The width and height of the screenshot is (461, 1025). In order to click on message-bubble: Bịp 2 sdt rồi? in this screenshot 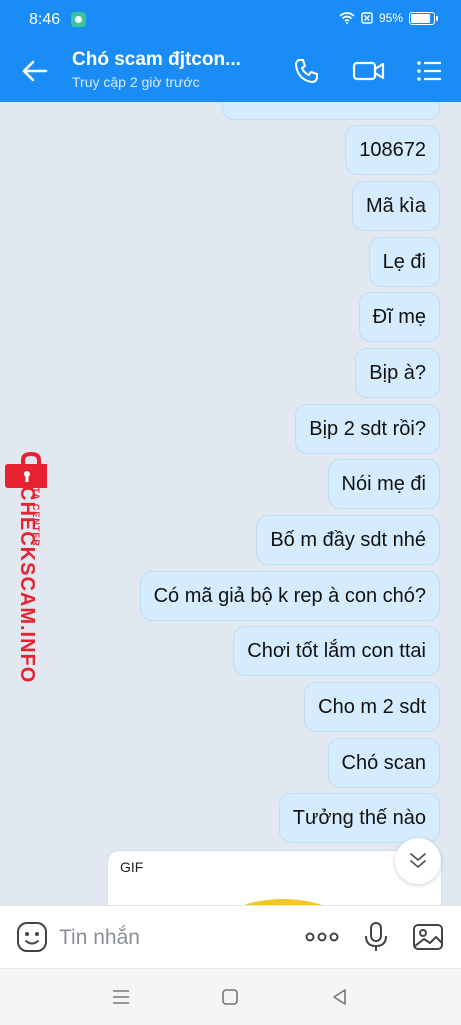, I will do `click(367, 429)`.